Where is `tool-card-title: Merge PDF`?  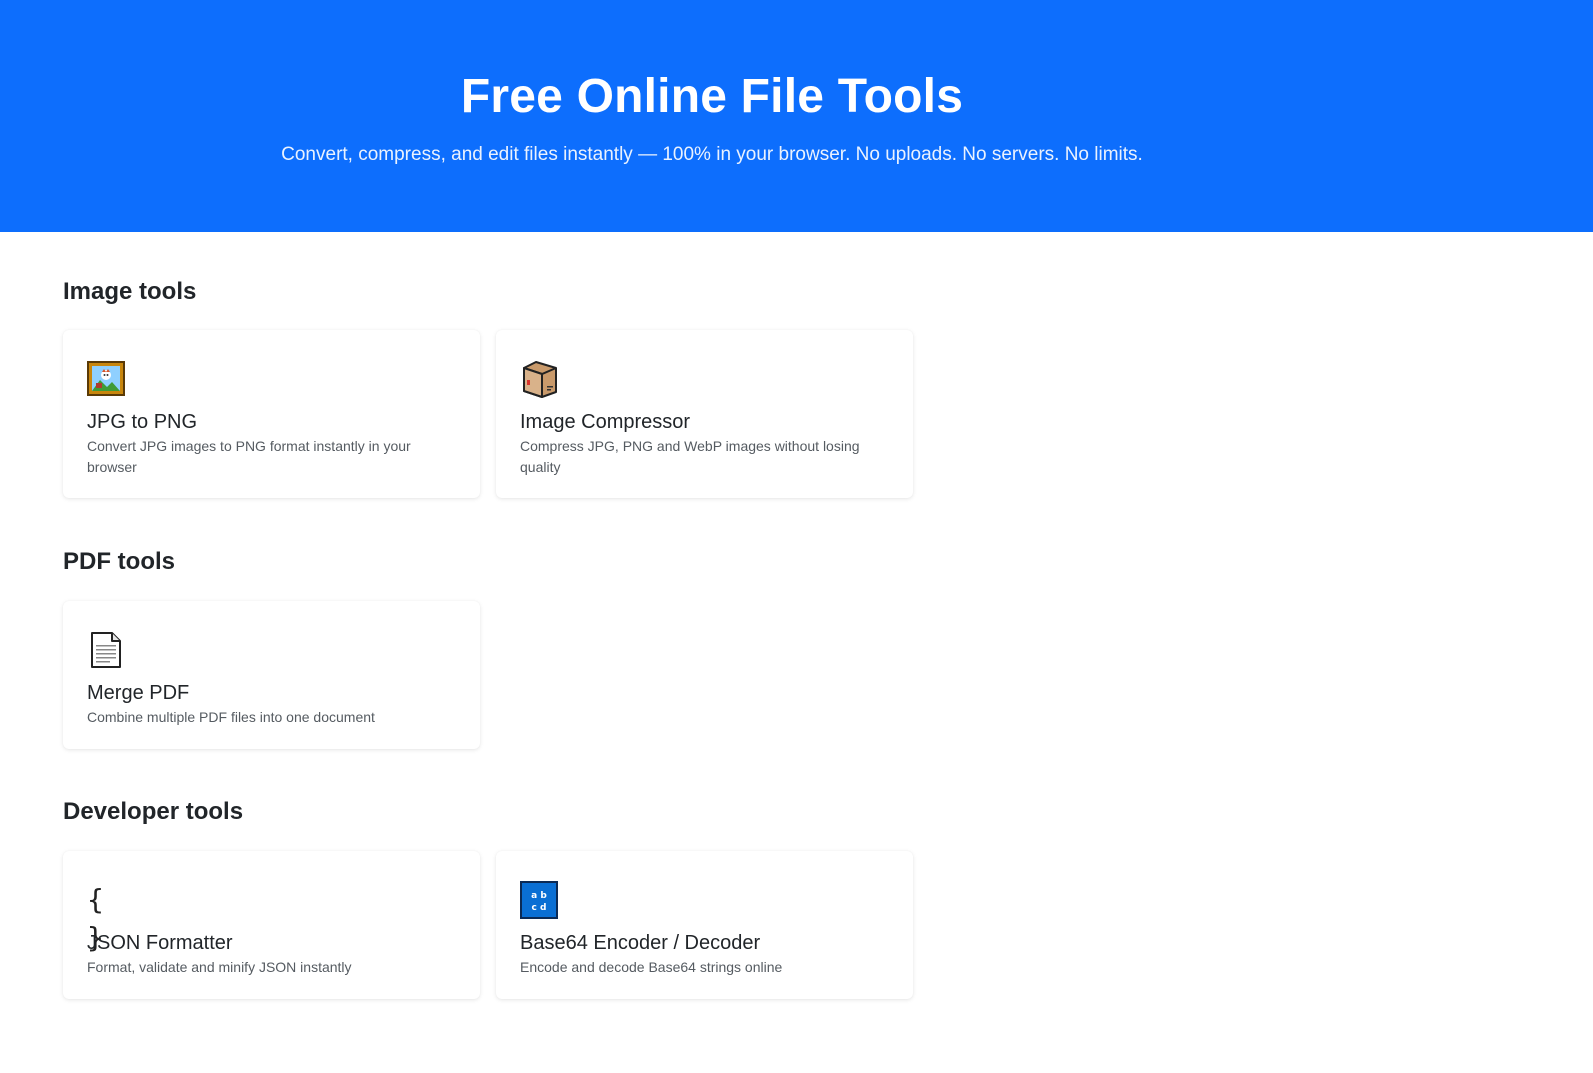 tool-card-title: Merge PDF is located at coordinates (138, 693).